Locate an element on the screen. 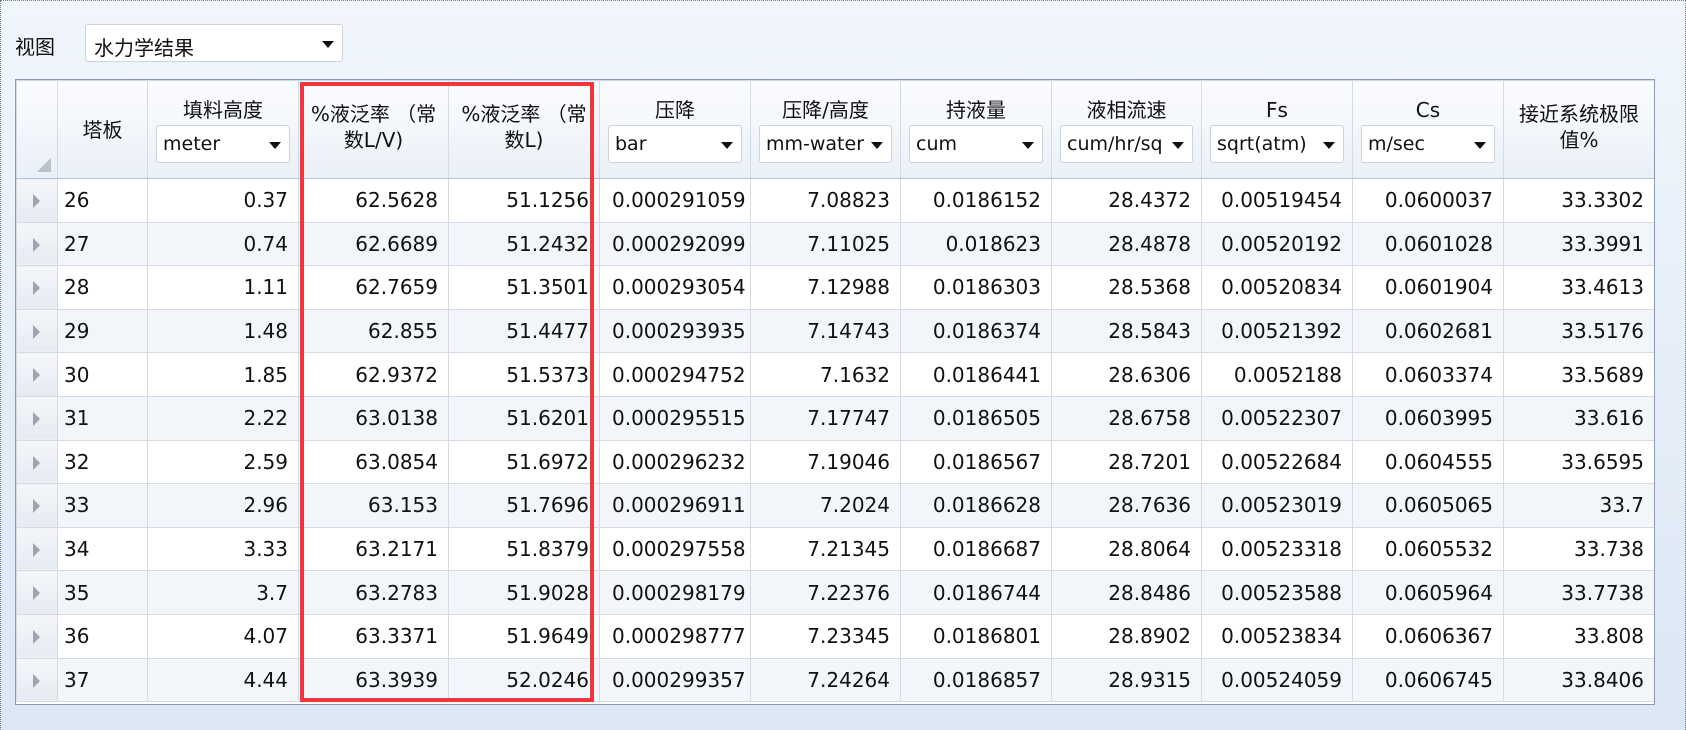 Image resolution: width=1686 pixels, height=730 pixels. table-cell: 33.5689 is located at coordinates (1578, 374).